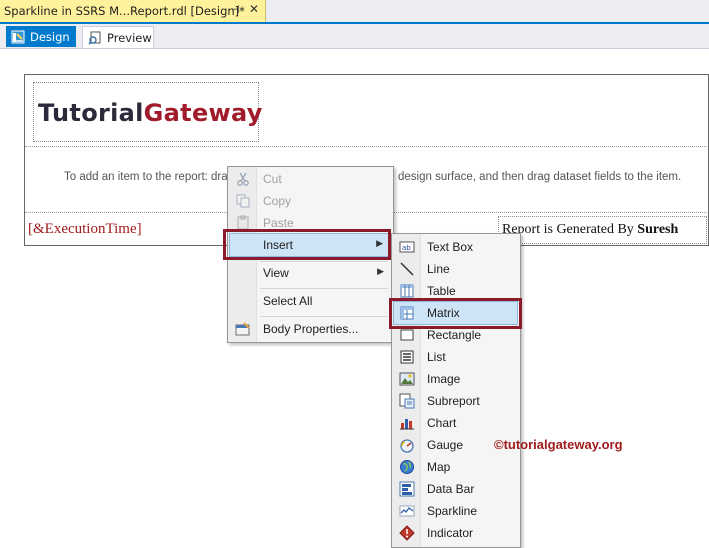  I want to click on empty-body-hint-left: To add an item to the report: dra, so click(146, 177).